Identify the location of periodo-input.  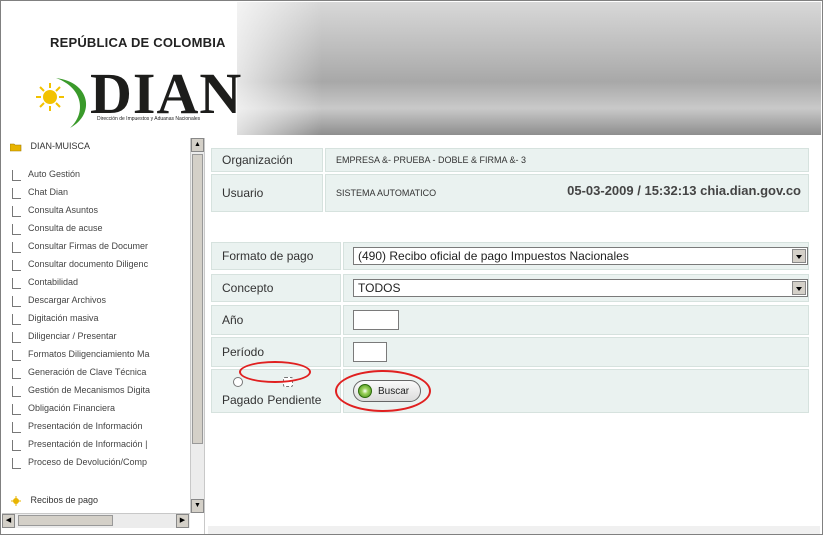
(370, 352).